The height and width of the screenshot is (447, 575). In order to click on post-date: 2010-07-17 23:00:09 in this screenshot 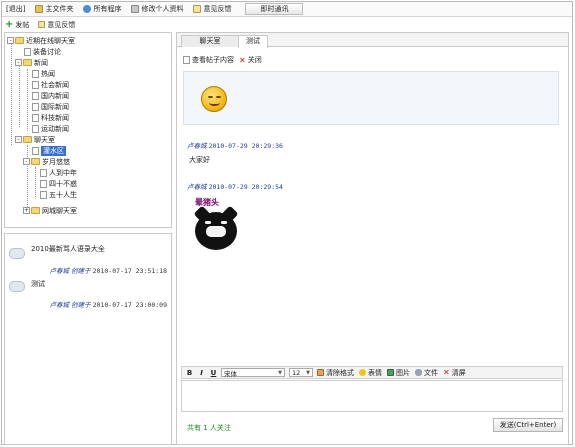, I will do `click(129, 305)`.